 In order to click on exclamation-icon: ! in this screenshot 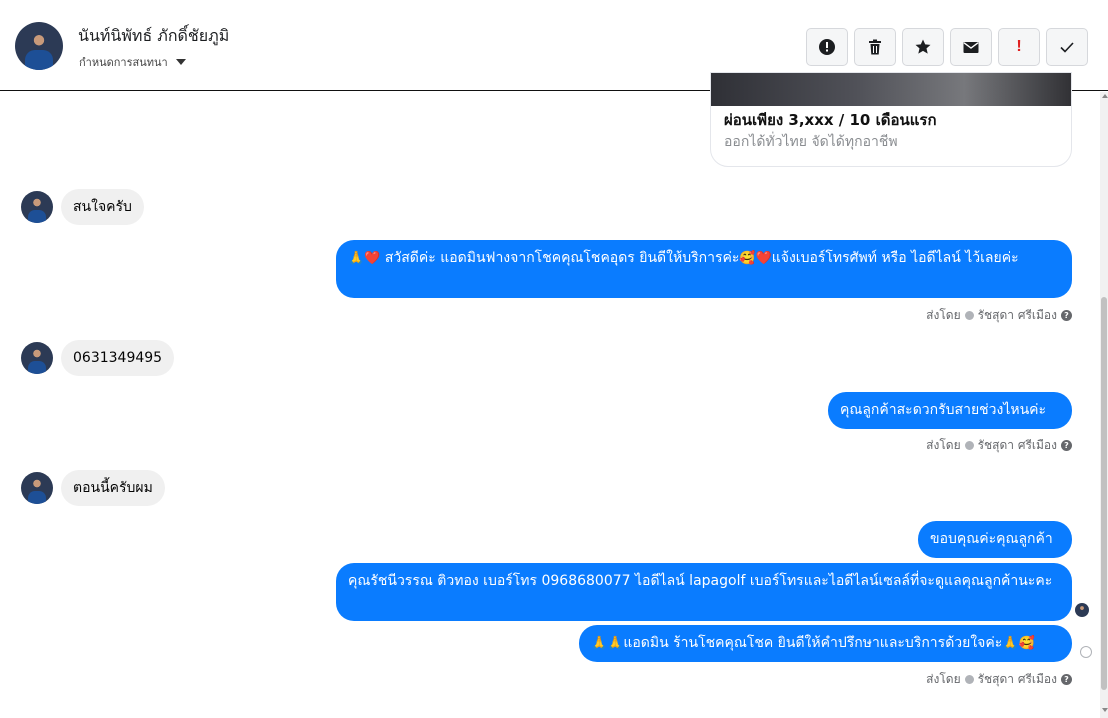, I will do `click(1019, 46)`.